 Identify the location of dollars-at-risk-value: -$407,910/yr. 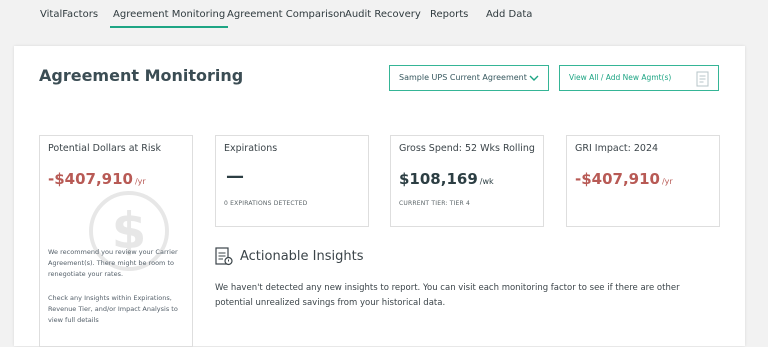
(97, 179).